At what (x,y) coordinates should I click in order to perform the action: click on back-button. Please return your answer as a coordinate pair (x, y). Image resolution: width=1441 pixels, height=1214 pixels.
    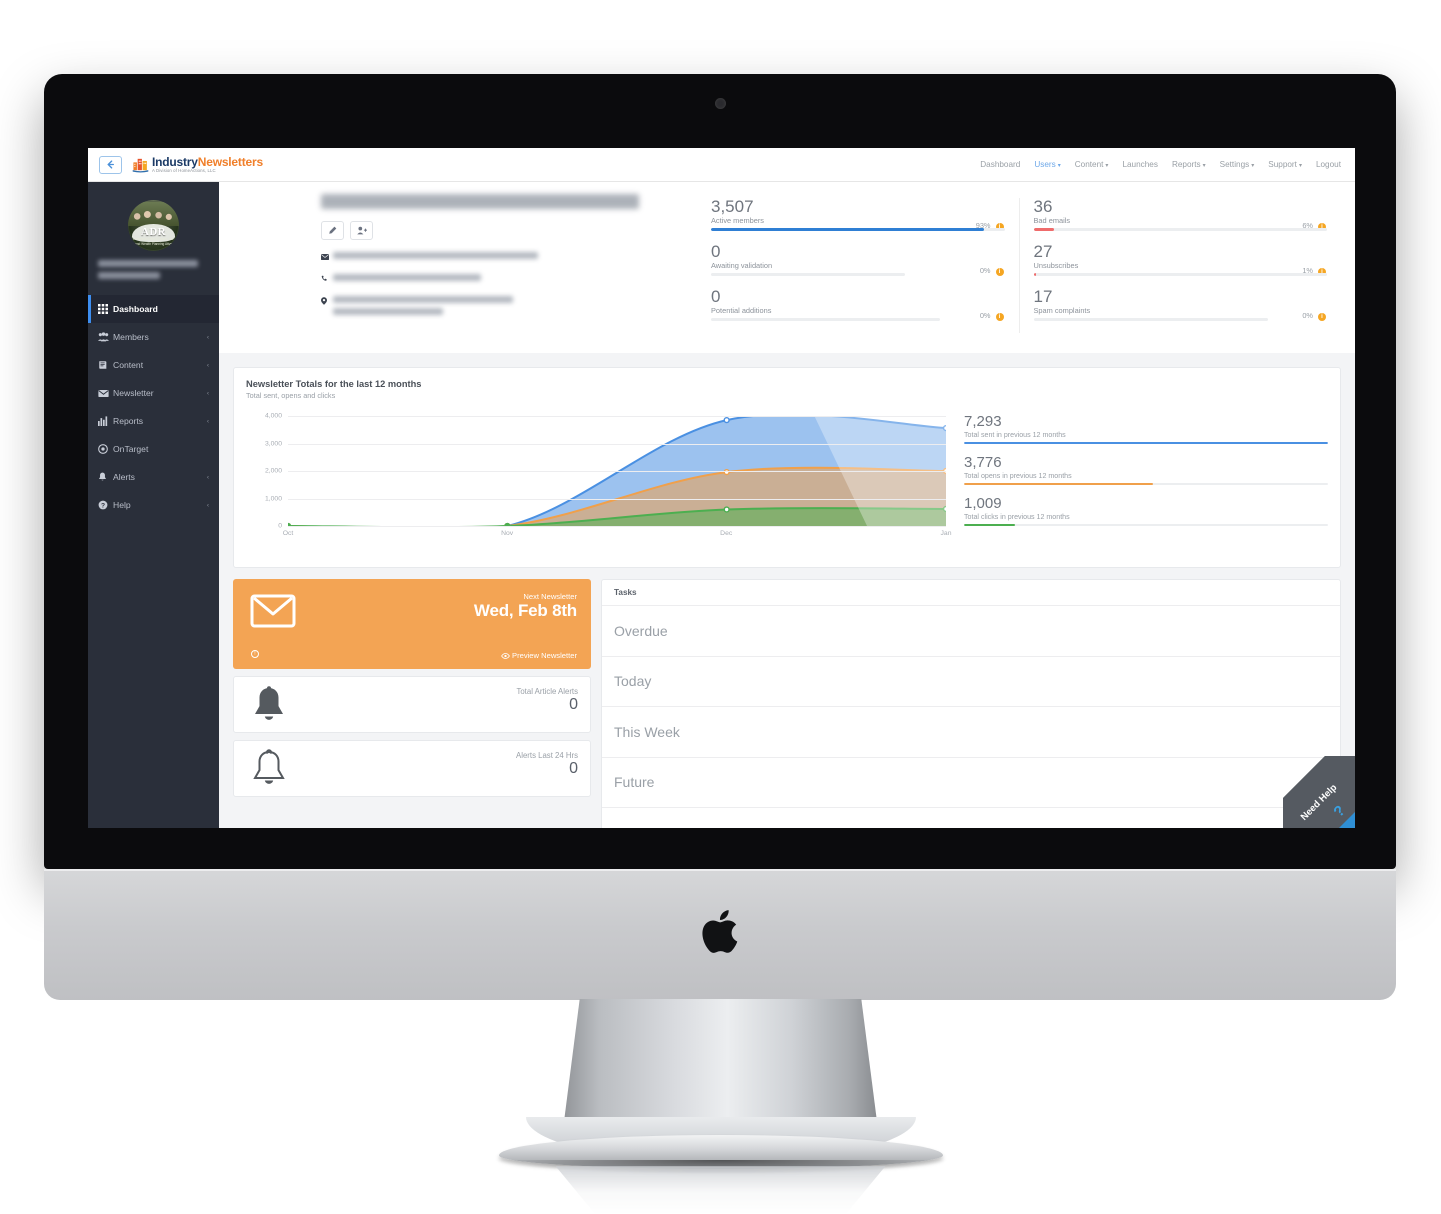
    Looking at the image, I should click on (110, 164).